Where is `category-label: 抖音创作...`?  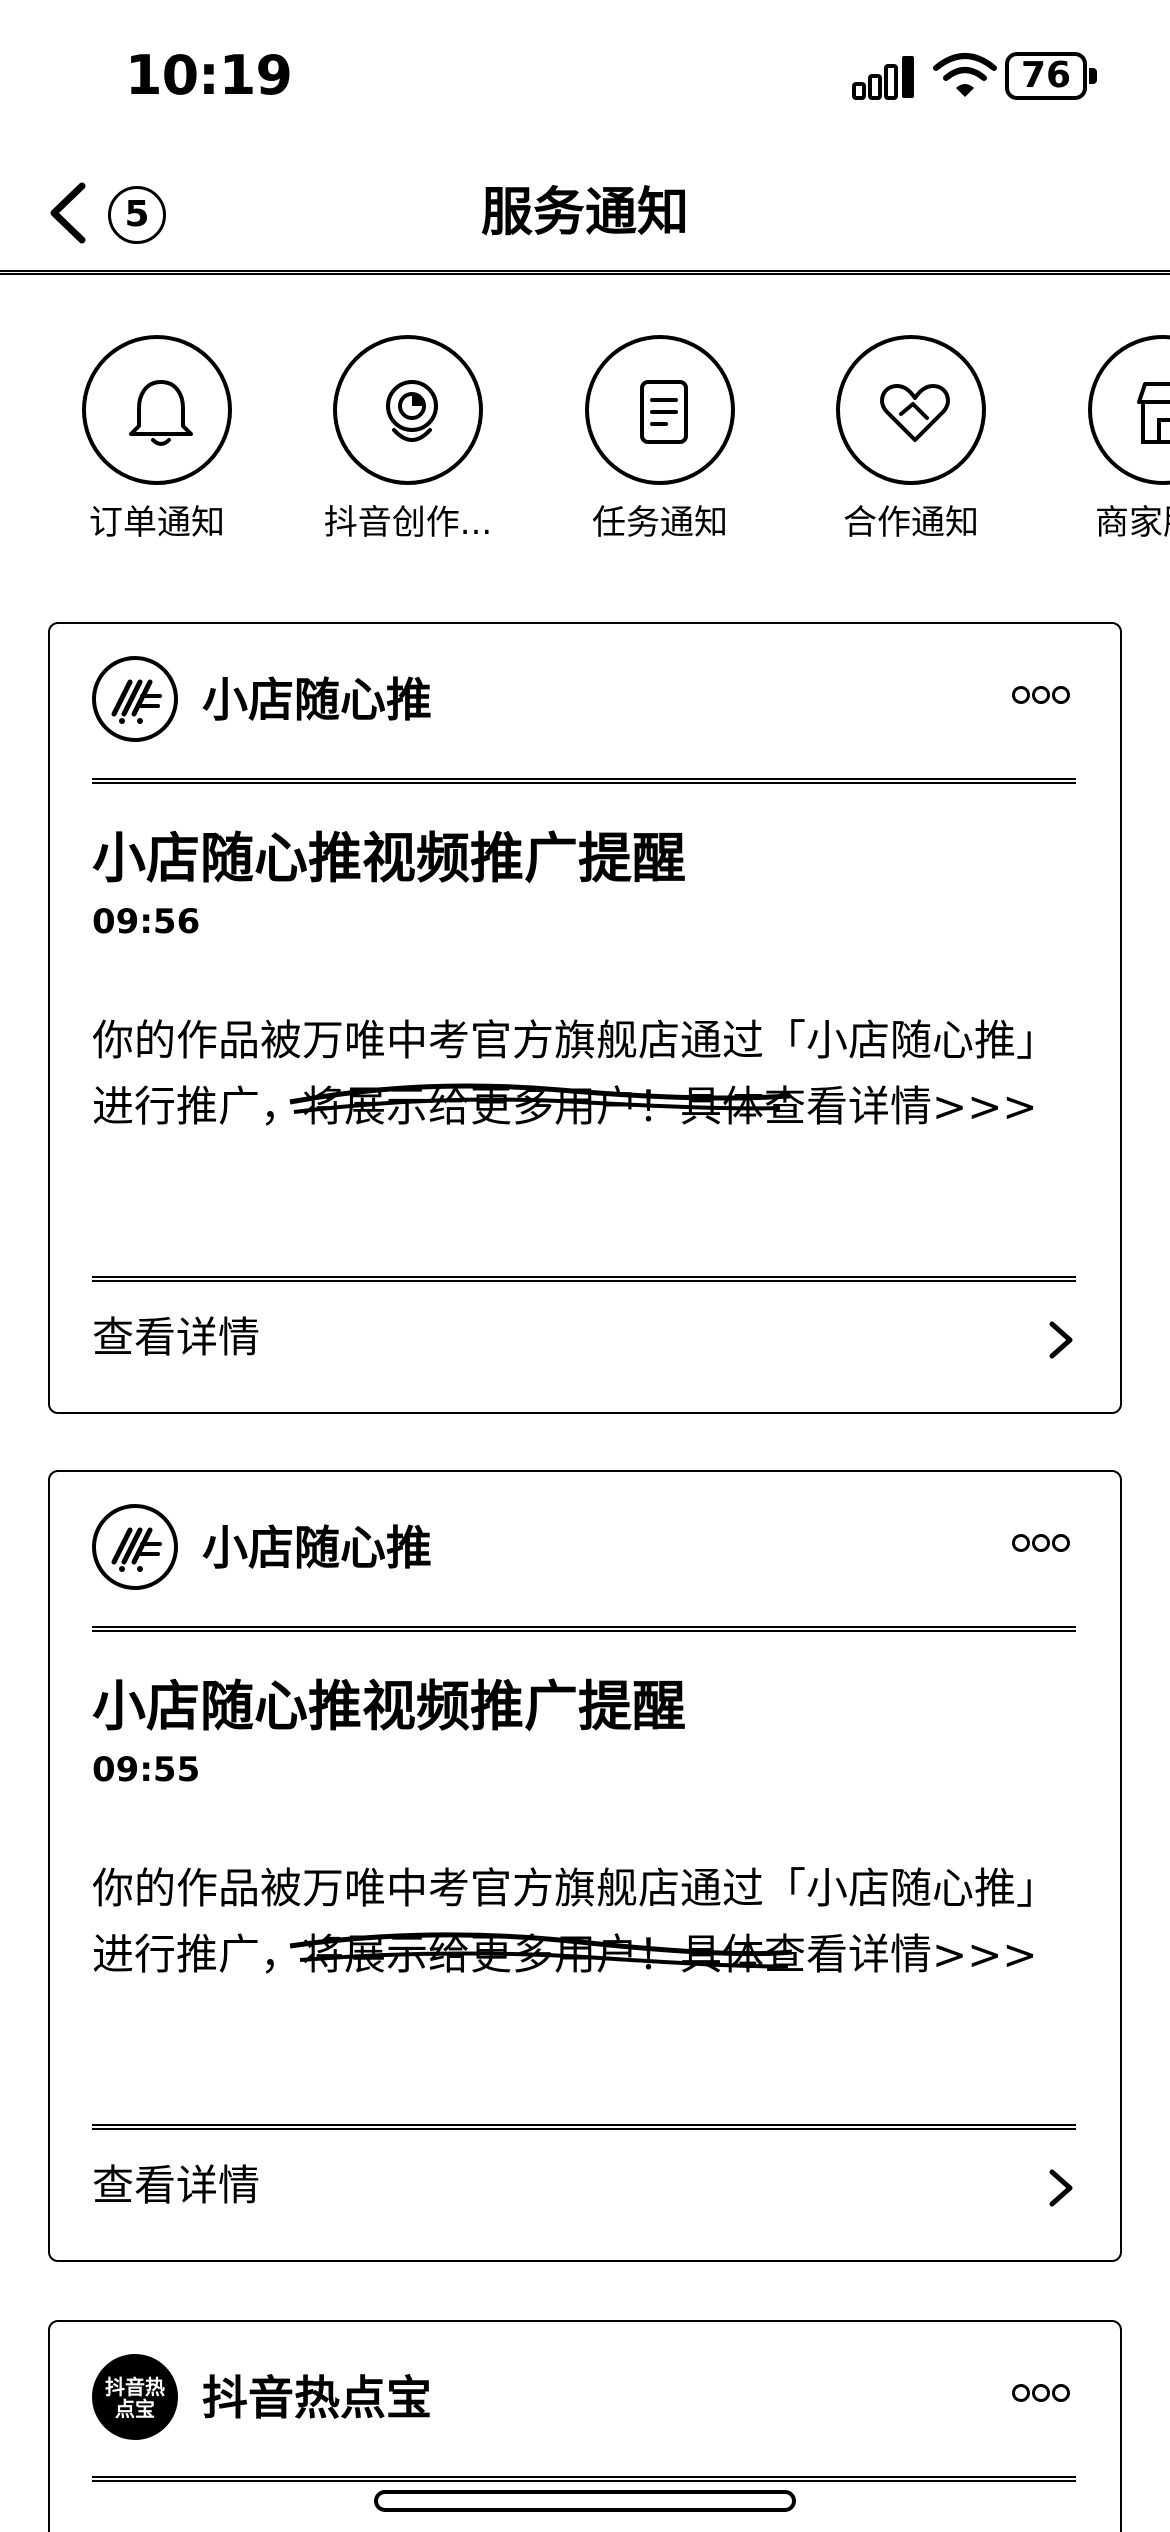 category-label: 抖音创作... is located at coordinates (408, 523).